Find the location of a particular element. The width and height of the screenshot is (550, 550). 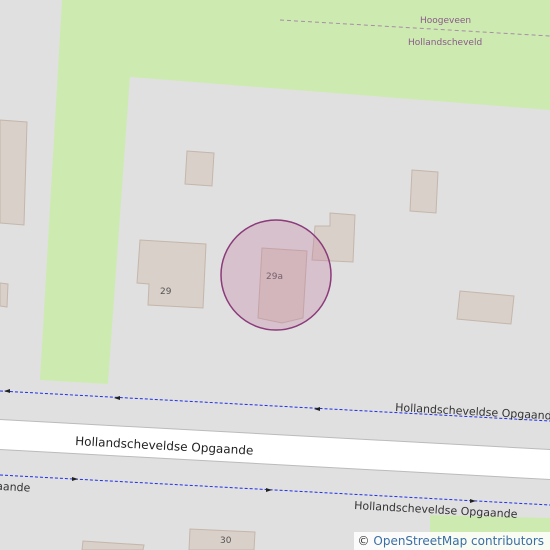

path-south is located at coordinates (275, 490).